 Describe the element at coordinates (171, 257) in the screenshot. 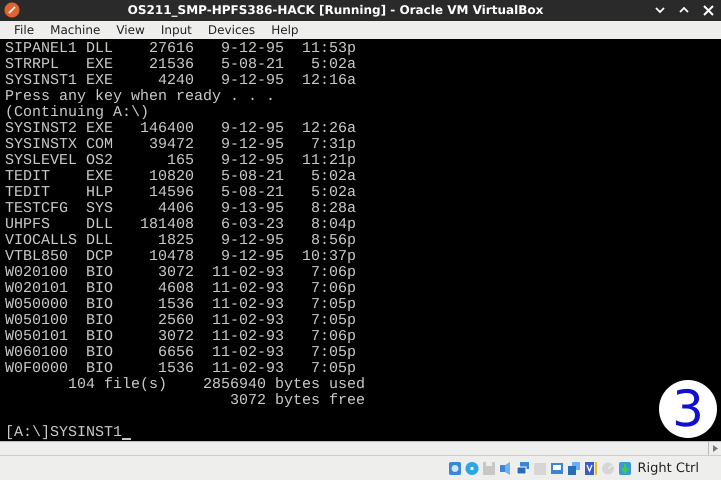

I see `file-size: 10478` at that location.